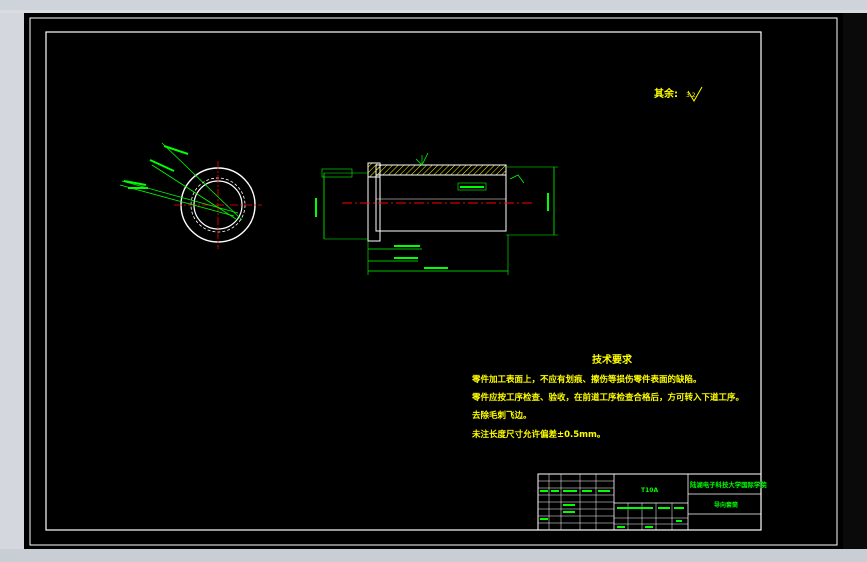  Describe the element at coordinates (728, 484) in the screenshot. I see `tb-school: 陆湖电子科技大学国际学院` at that location.